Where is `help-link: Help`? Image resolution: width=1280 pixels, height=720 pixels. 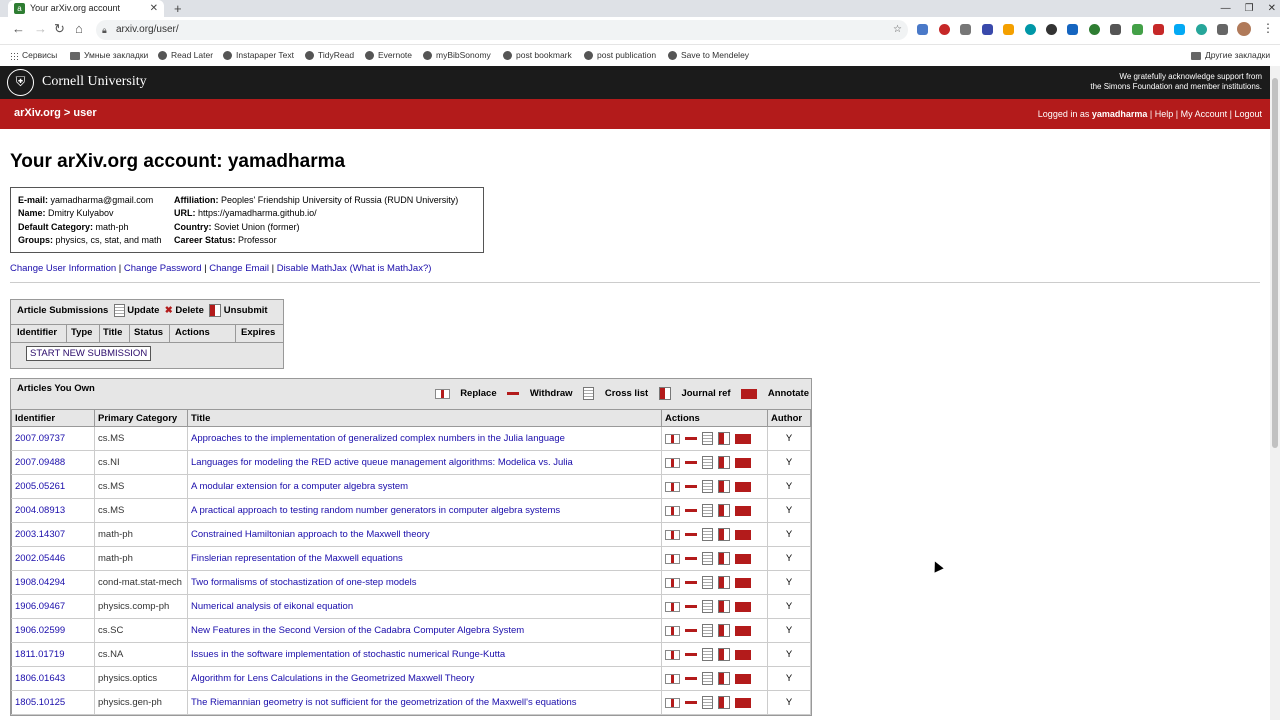 help-link: Help is located at coordinates (1164, 114).